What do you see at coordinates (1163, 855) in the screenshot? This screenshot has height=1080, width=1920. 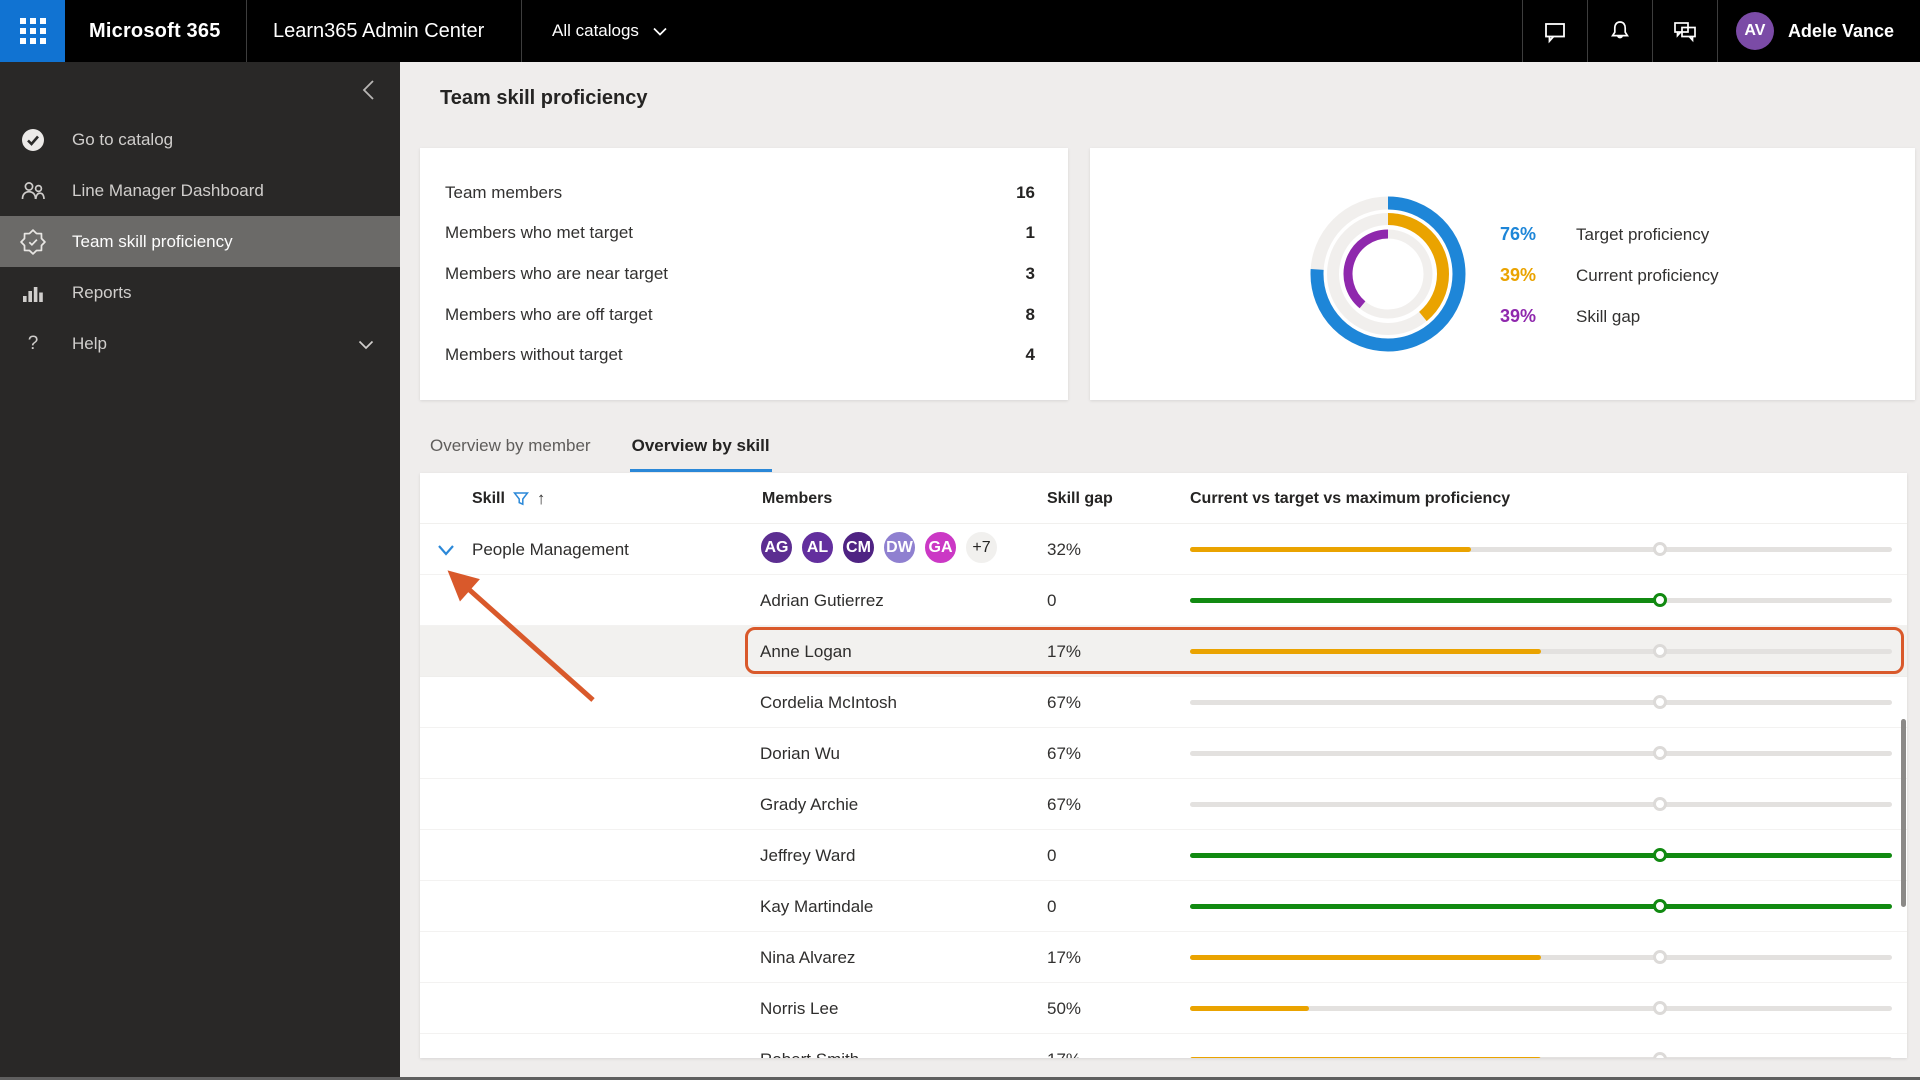 I see `table-row-jeffrey-ward: Jeffrey Ward 0` at bounding box center [1163, 855].